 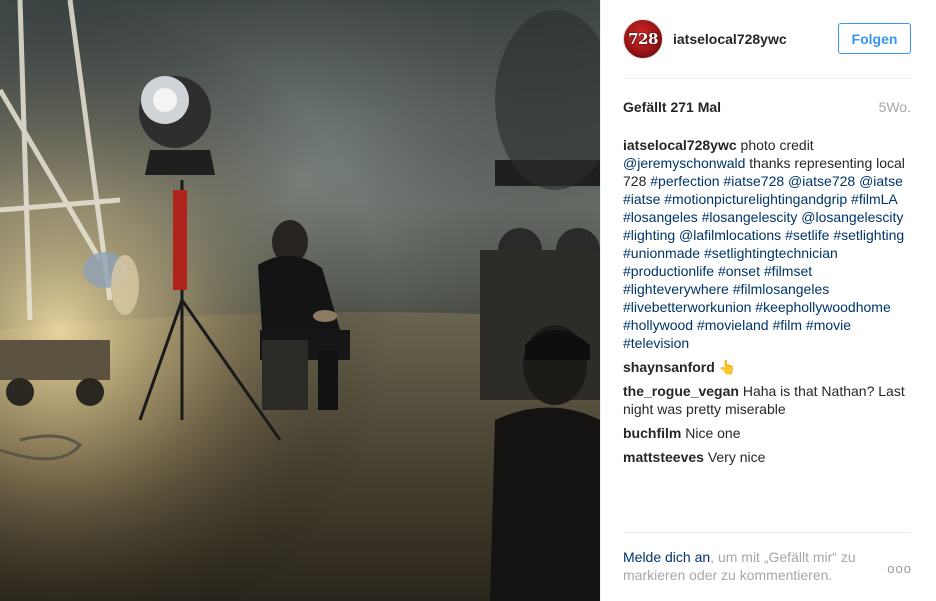 I want to click on hashtag-link: #filmlosangeles, so click(x=781, y=289).